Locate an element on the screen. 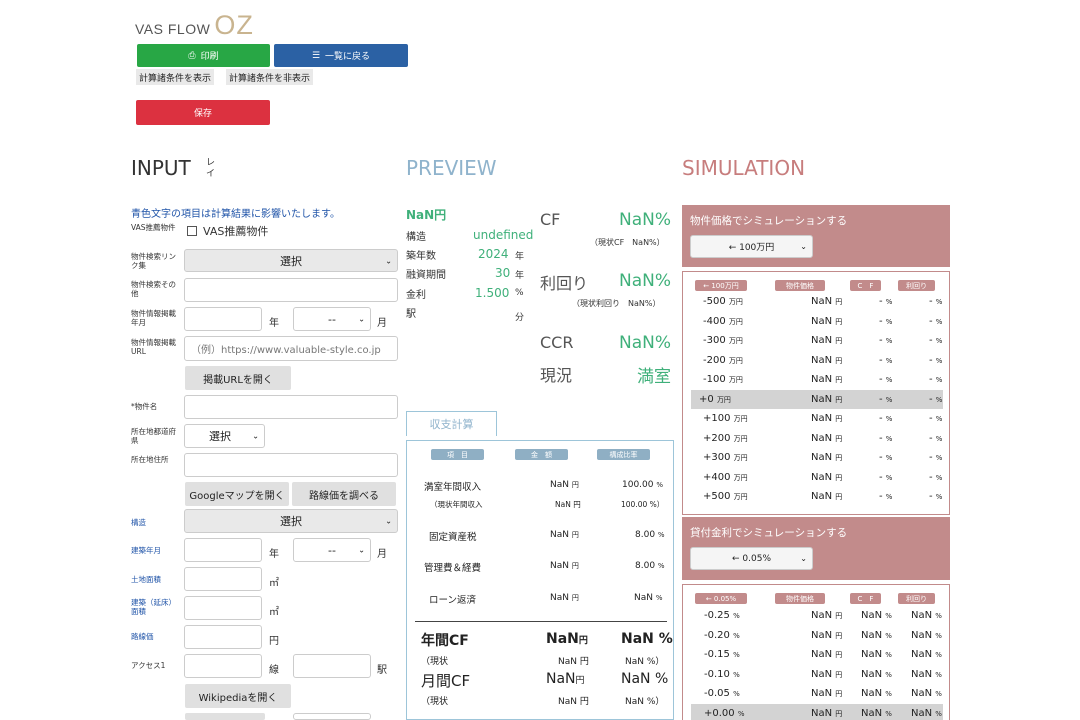 Image resolution: width=1080 pixels, height=720 pixels. station-unit: 駅 is located at coordinates (382, 670).